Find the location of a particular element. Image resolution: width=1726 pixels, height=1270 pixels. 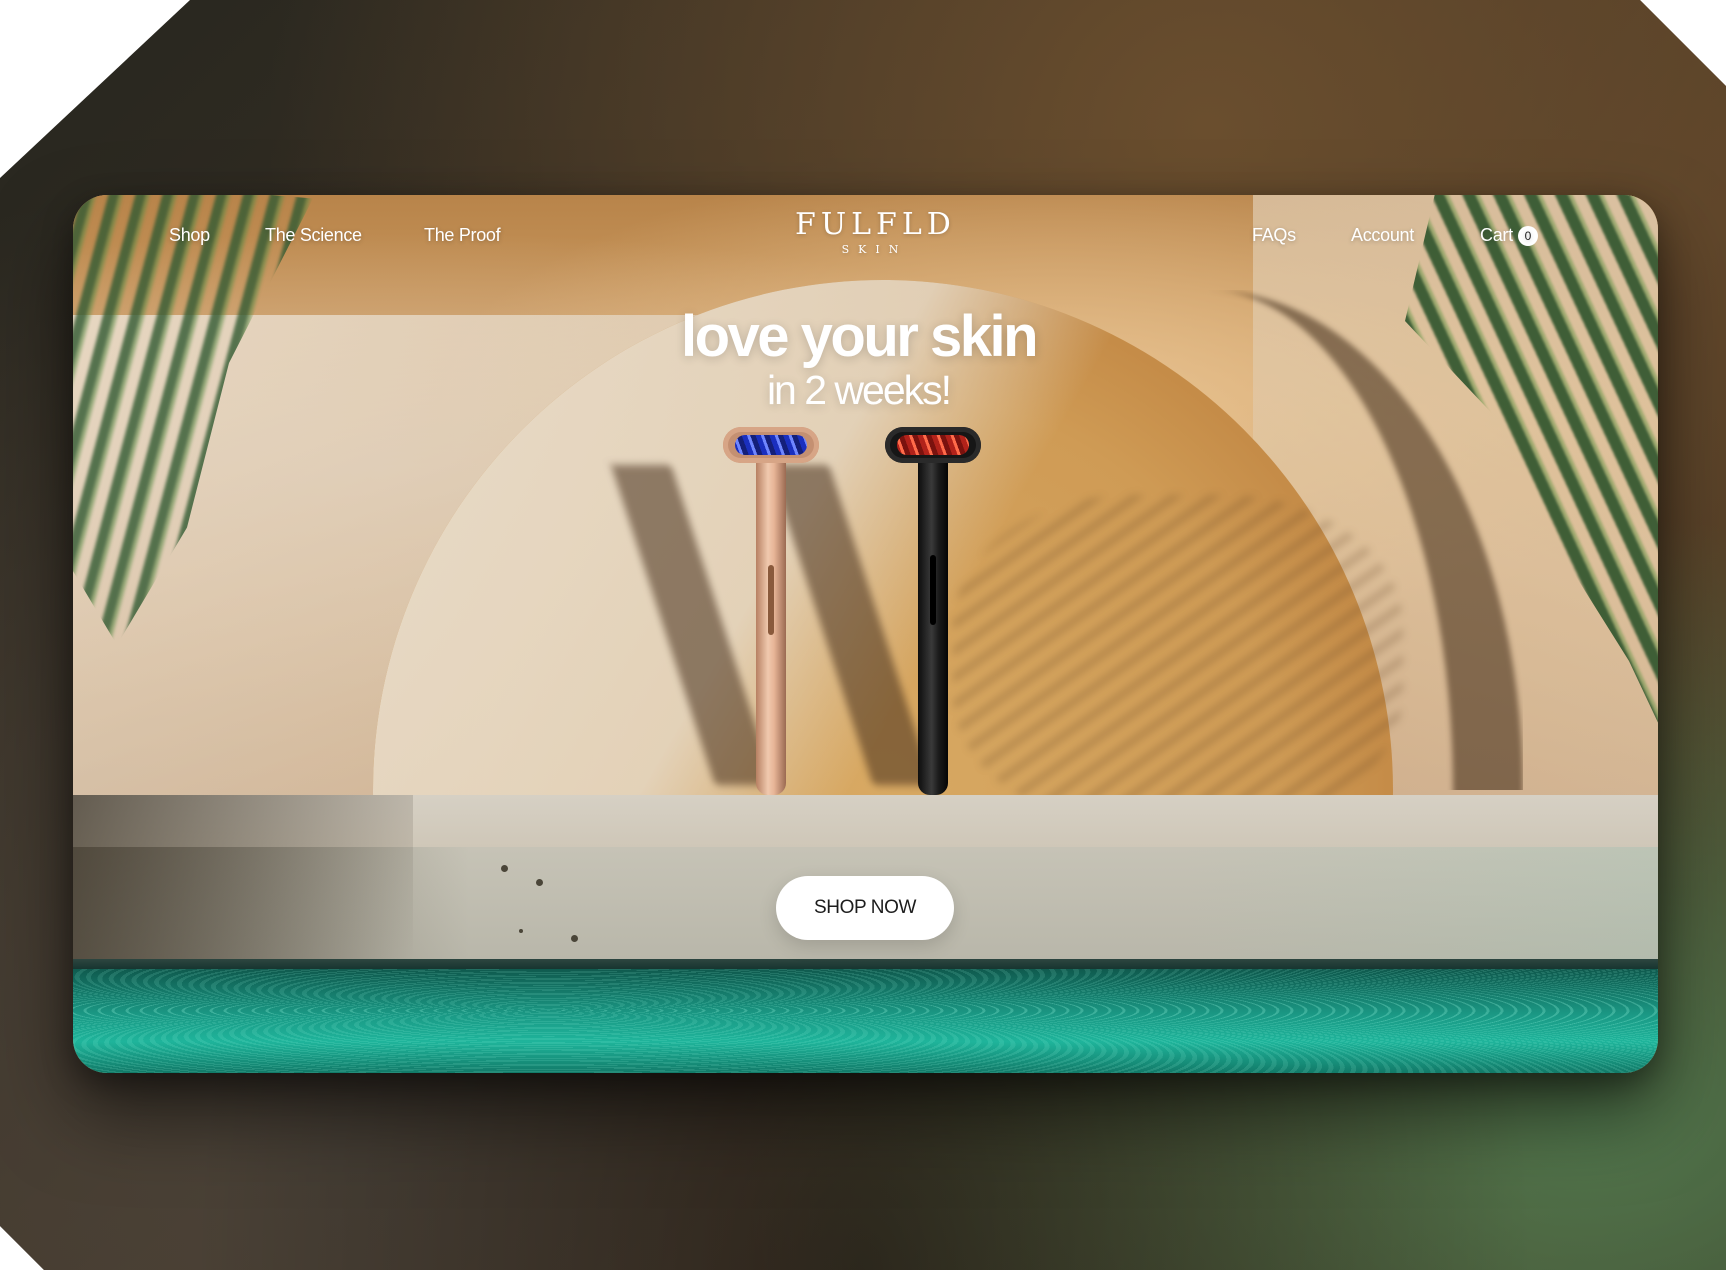

nav-science-link: The Science is located at coordinates (313, 235).